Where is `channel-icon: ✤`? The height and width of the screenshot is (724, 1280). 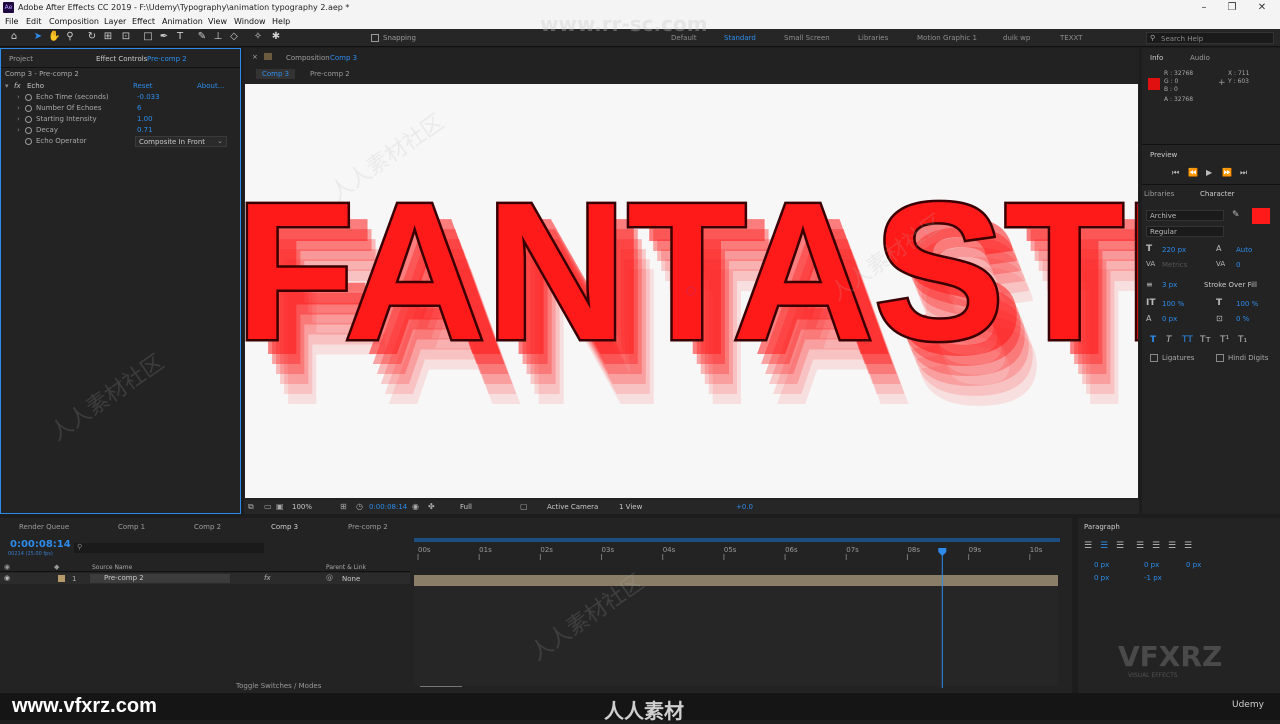 channel-icon: ✤ is located at coordinates (431, 506).